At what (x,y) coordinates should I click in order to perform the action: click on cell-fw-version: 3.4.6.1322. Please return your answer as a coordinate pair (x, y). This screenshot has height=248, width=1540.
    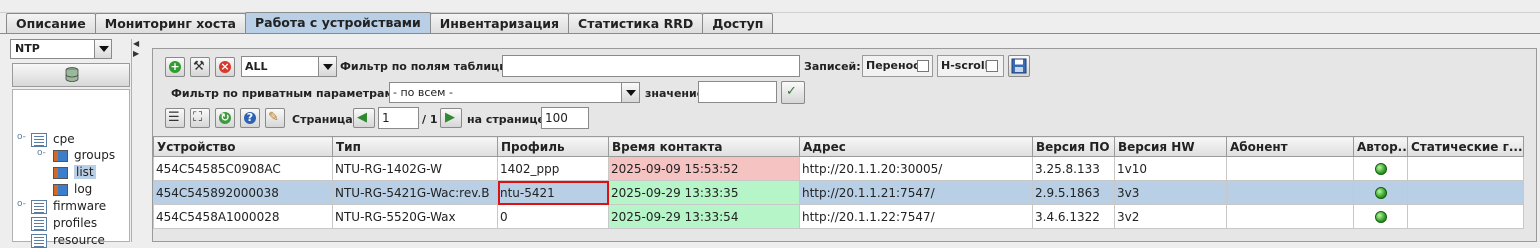
    Looking at the image, I should click on (1073, 216).